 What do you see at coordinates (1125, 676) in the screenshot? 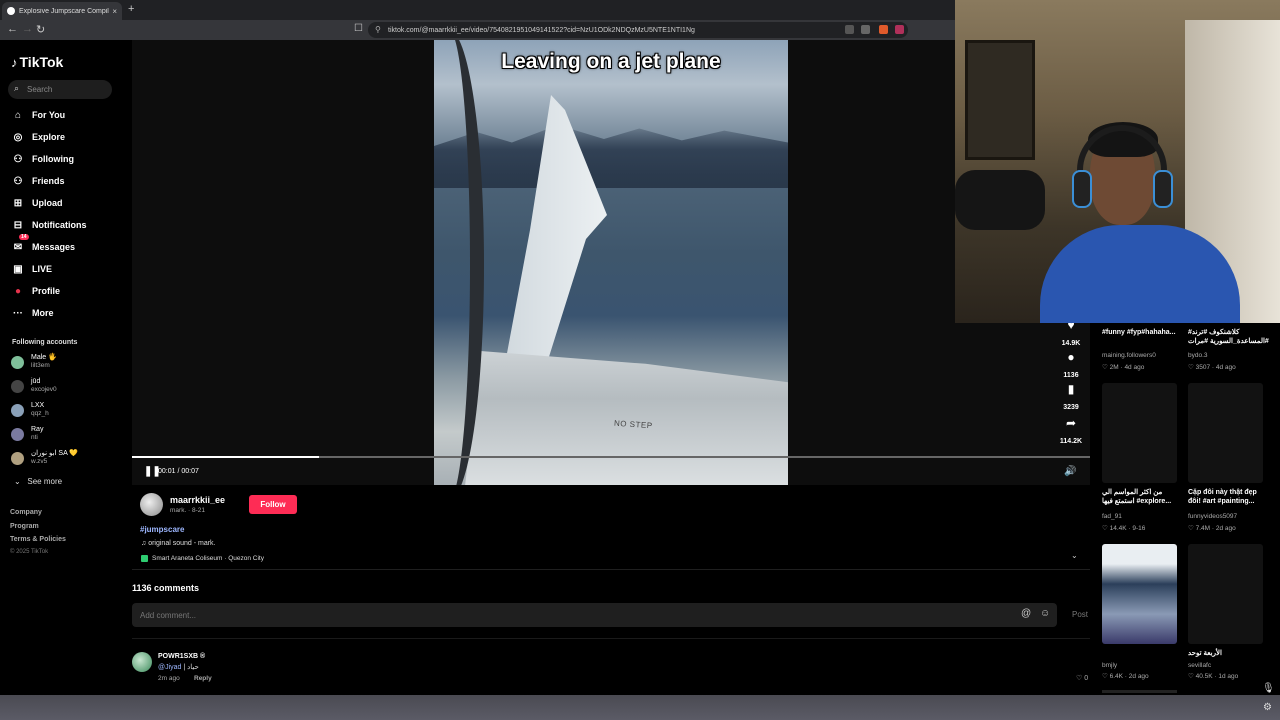
I see `video-stats: ♡ 6.4K · 2d ago` at bounding box center [1125, 676].